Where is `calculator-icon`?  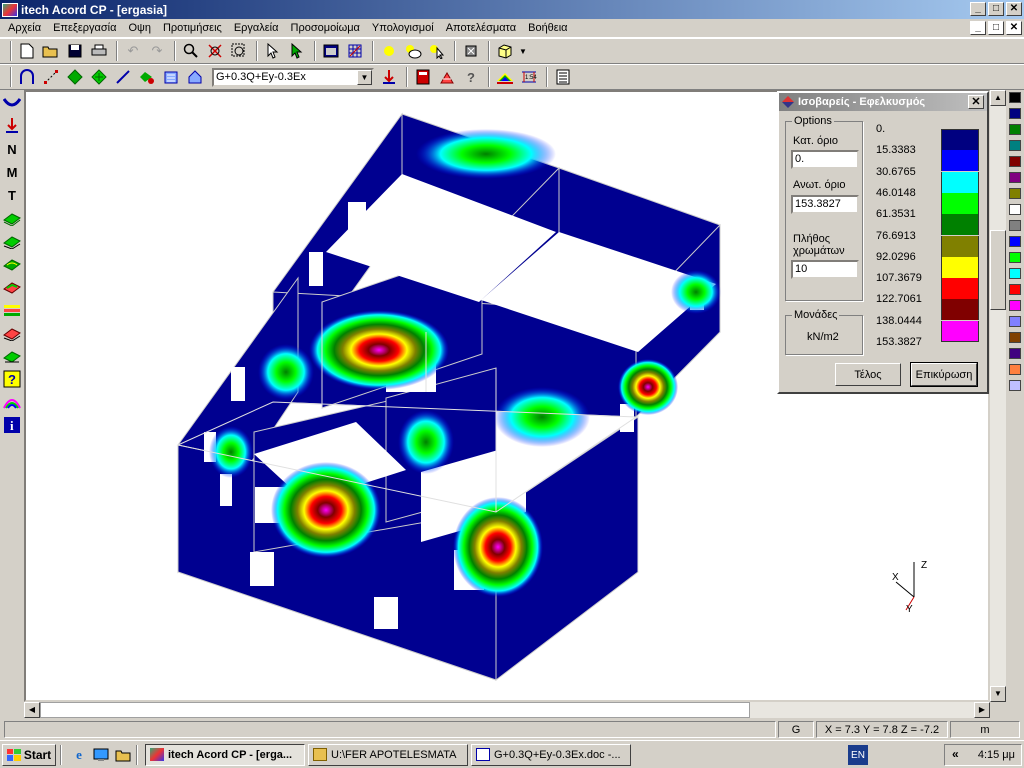 calculator-icon is located at coordinates (423, 77).